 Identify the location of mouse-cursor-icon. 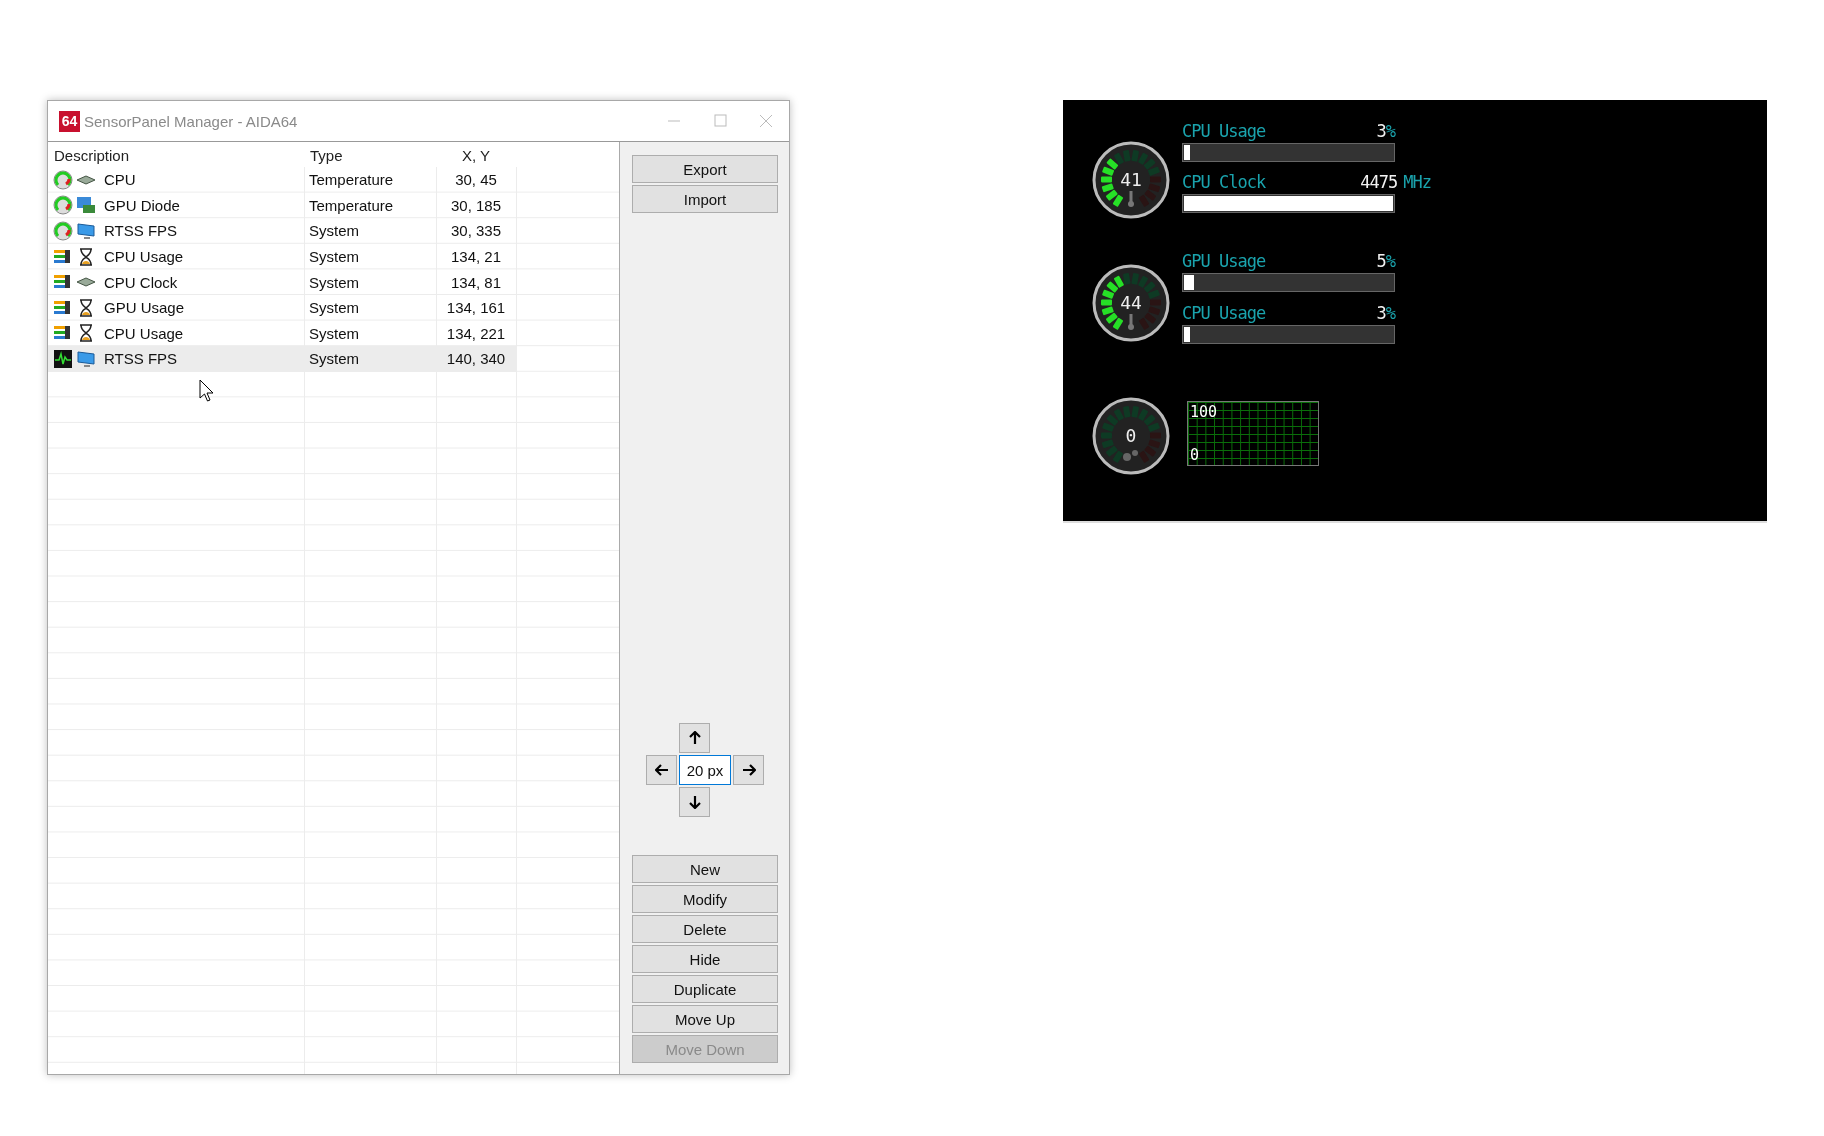
(207, 391).